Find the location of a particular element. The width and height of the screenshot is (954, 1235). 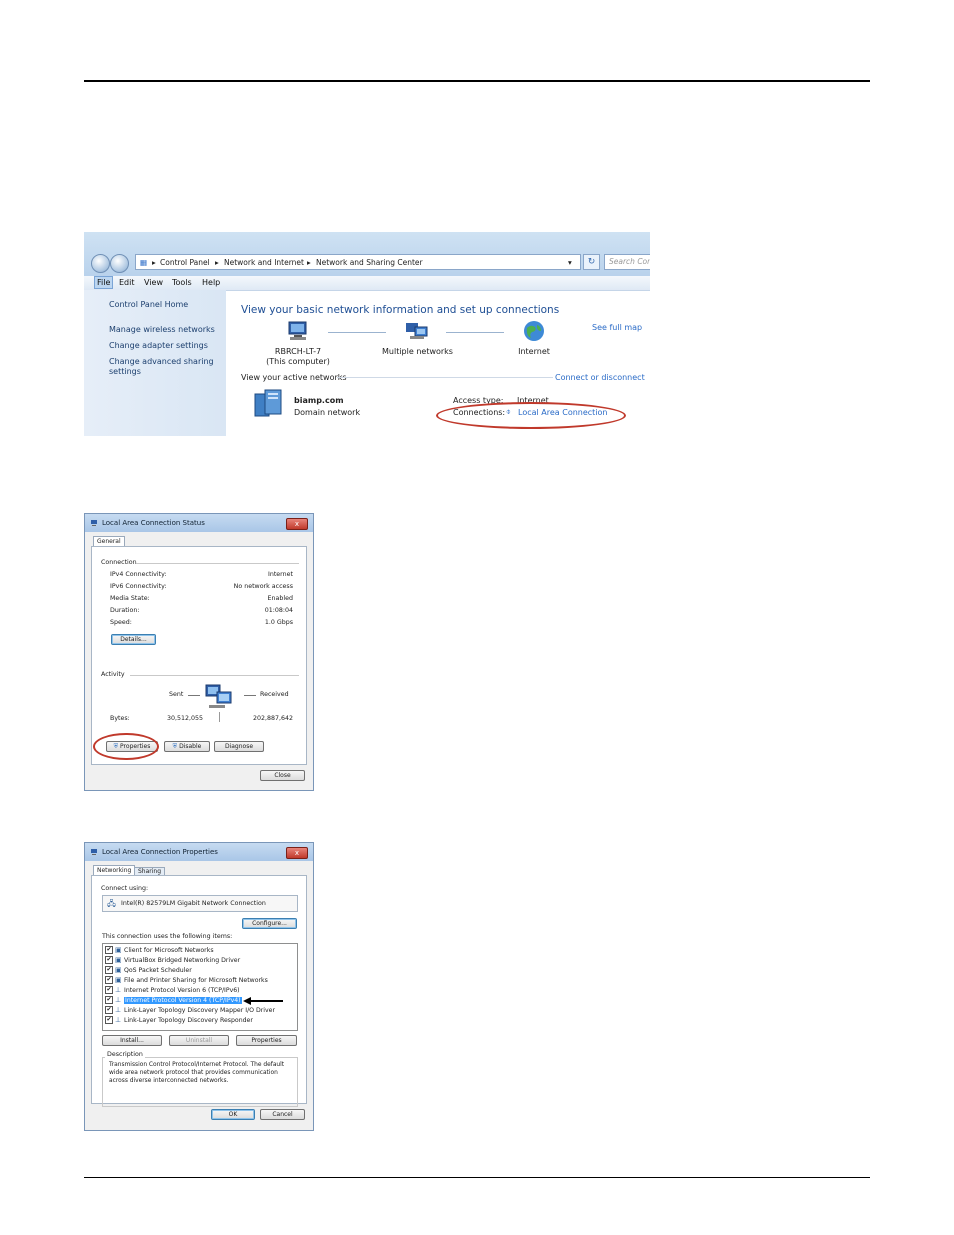

domain-network-icon is located at coordinates (268, 403).